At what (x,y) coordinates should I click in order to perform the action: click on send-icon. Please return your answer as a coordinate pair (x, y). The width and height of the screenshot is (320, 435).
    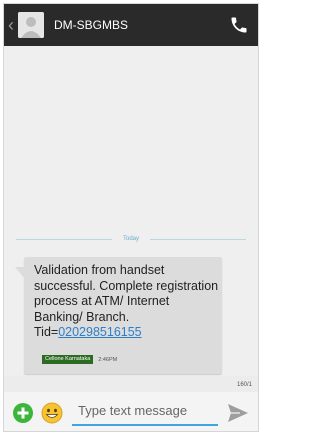
    Looking at the image, I should click on (238, 413).